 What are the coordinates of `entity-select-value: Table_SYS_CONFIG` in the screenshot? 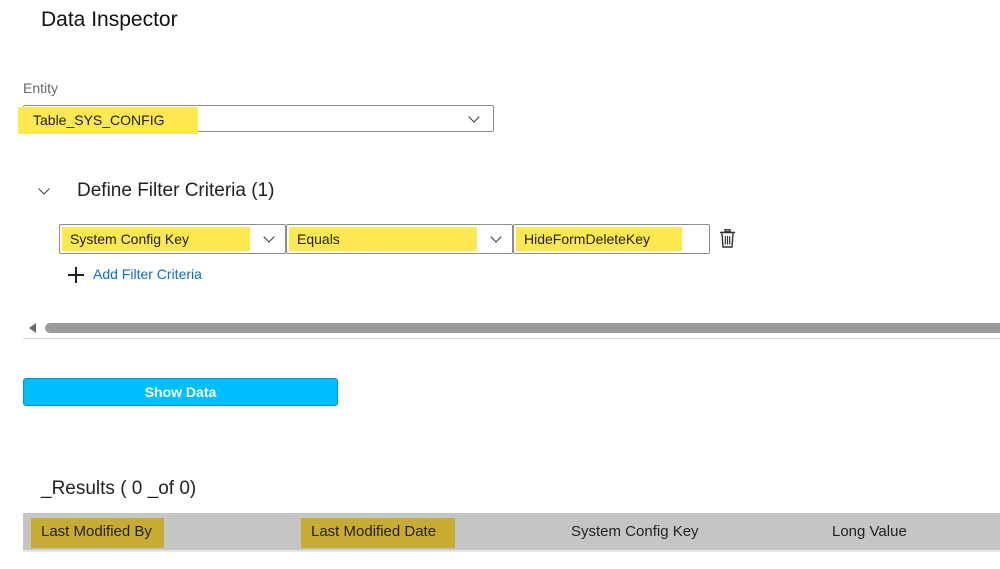 It's located at (108, 120).